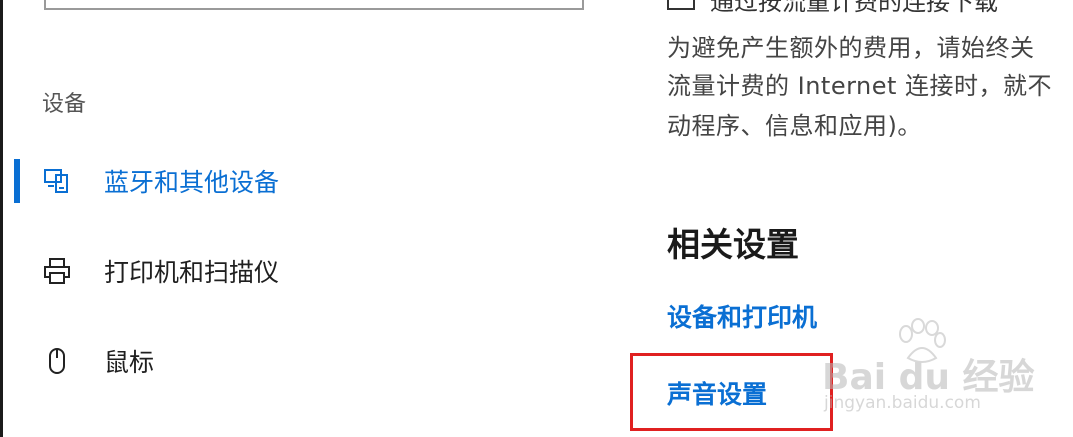 The width and height of the screenshot is (1073, 437). Describe the element at coordinates (192, 272) in the screenshot. I see `sidebar-item-label: 打印机和扫描仪` at that location.